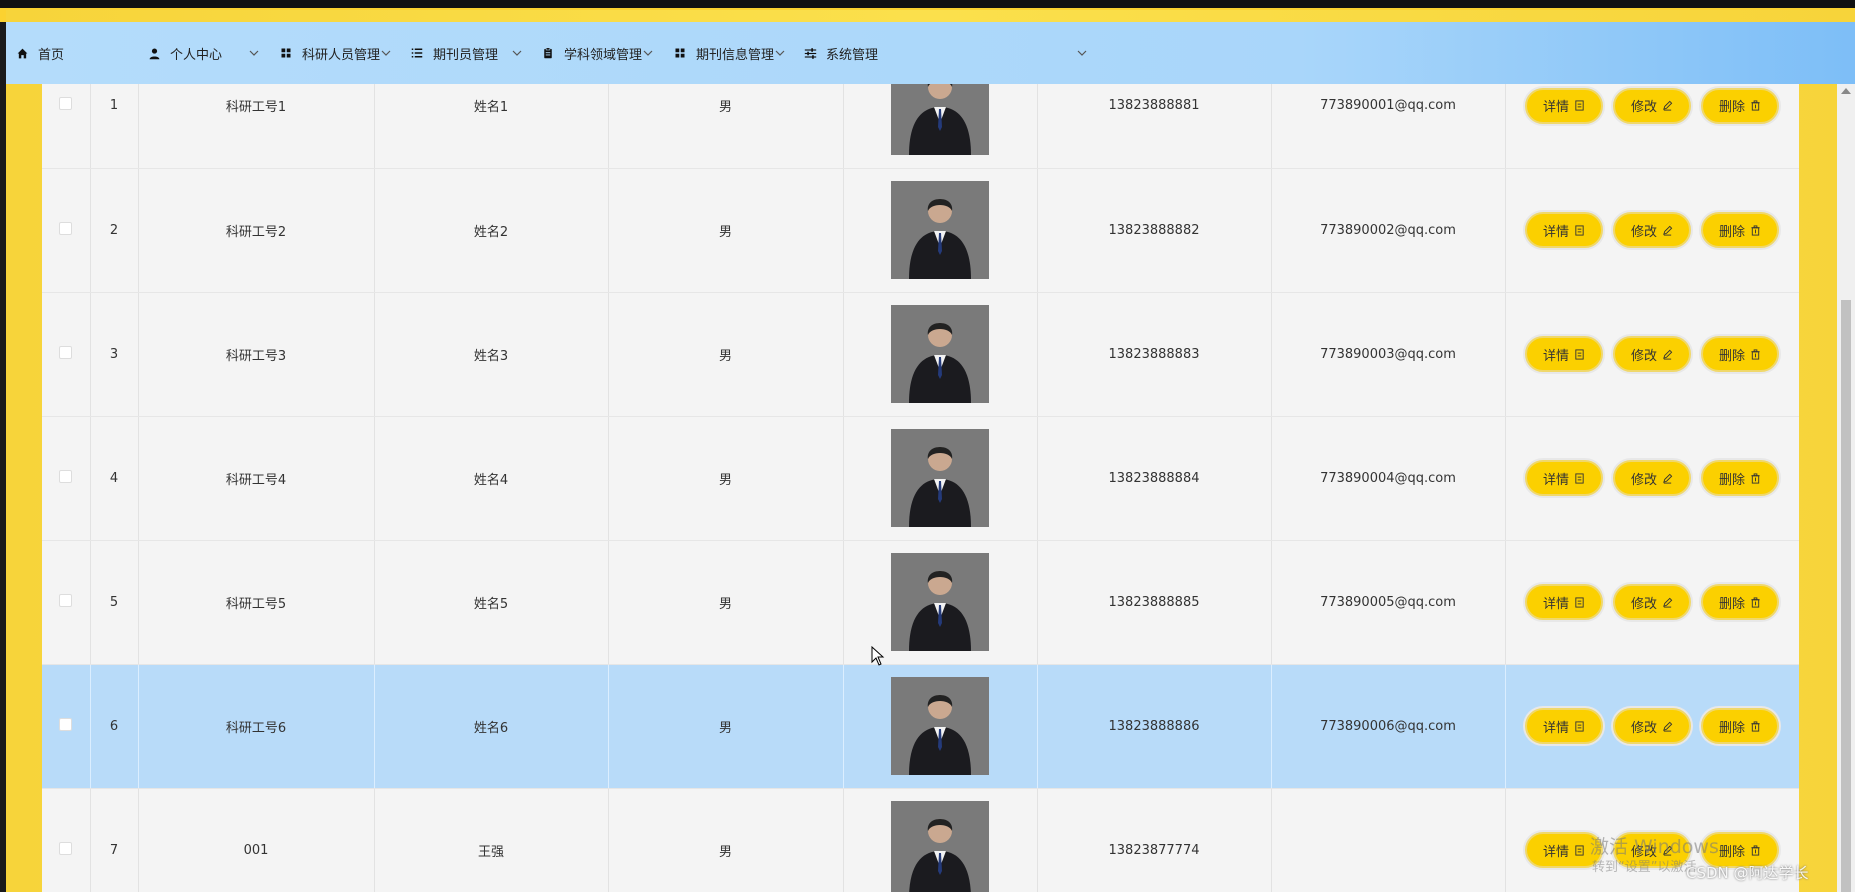 This screenshot has width=1855, height=892. I want to click on nav-item-home: 首页, so click(39, 53).